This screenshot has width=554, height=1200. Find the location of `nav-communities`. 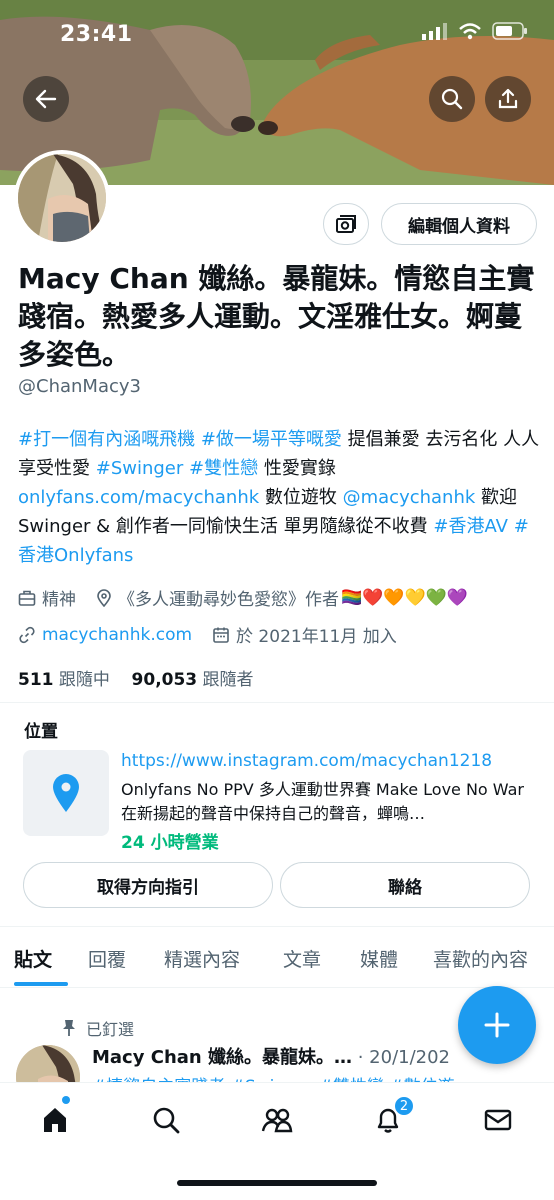

nav-communities is located at coordinates (277, 1120).